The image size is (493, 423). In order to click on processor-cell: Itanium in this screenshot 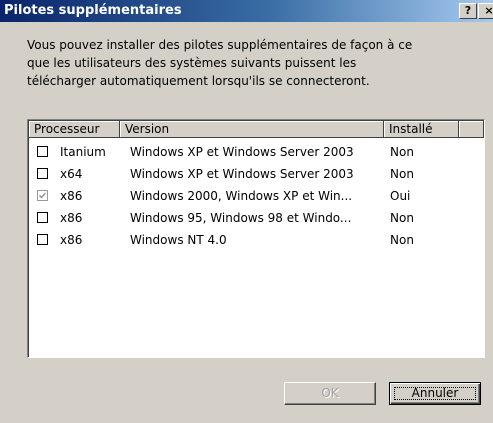, I will do `click(83, 152)`.